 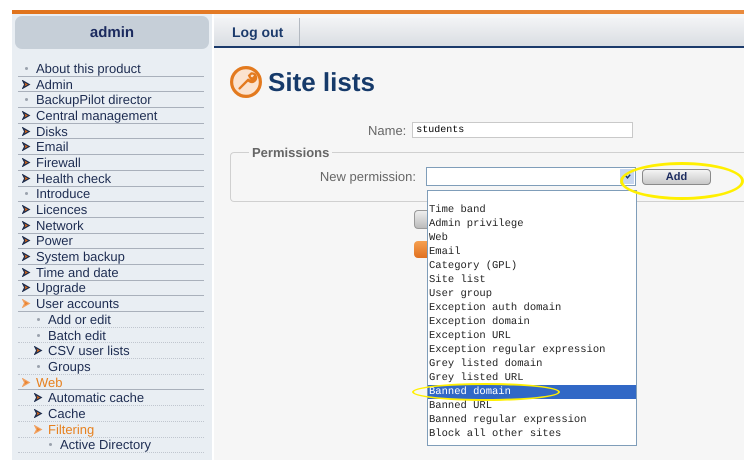 What do you see at coordinates (532, 434) in the screenshot?
I see `dropdown-option: Block all other sites` at bounding box center [532, 434].